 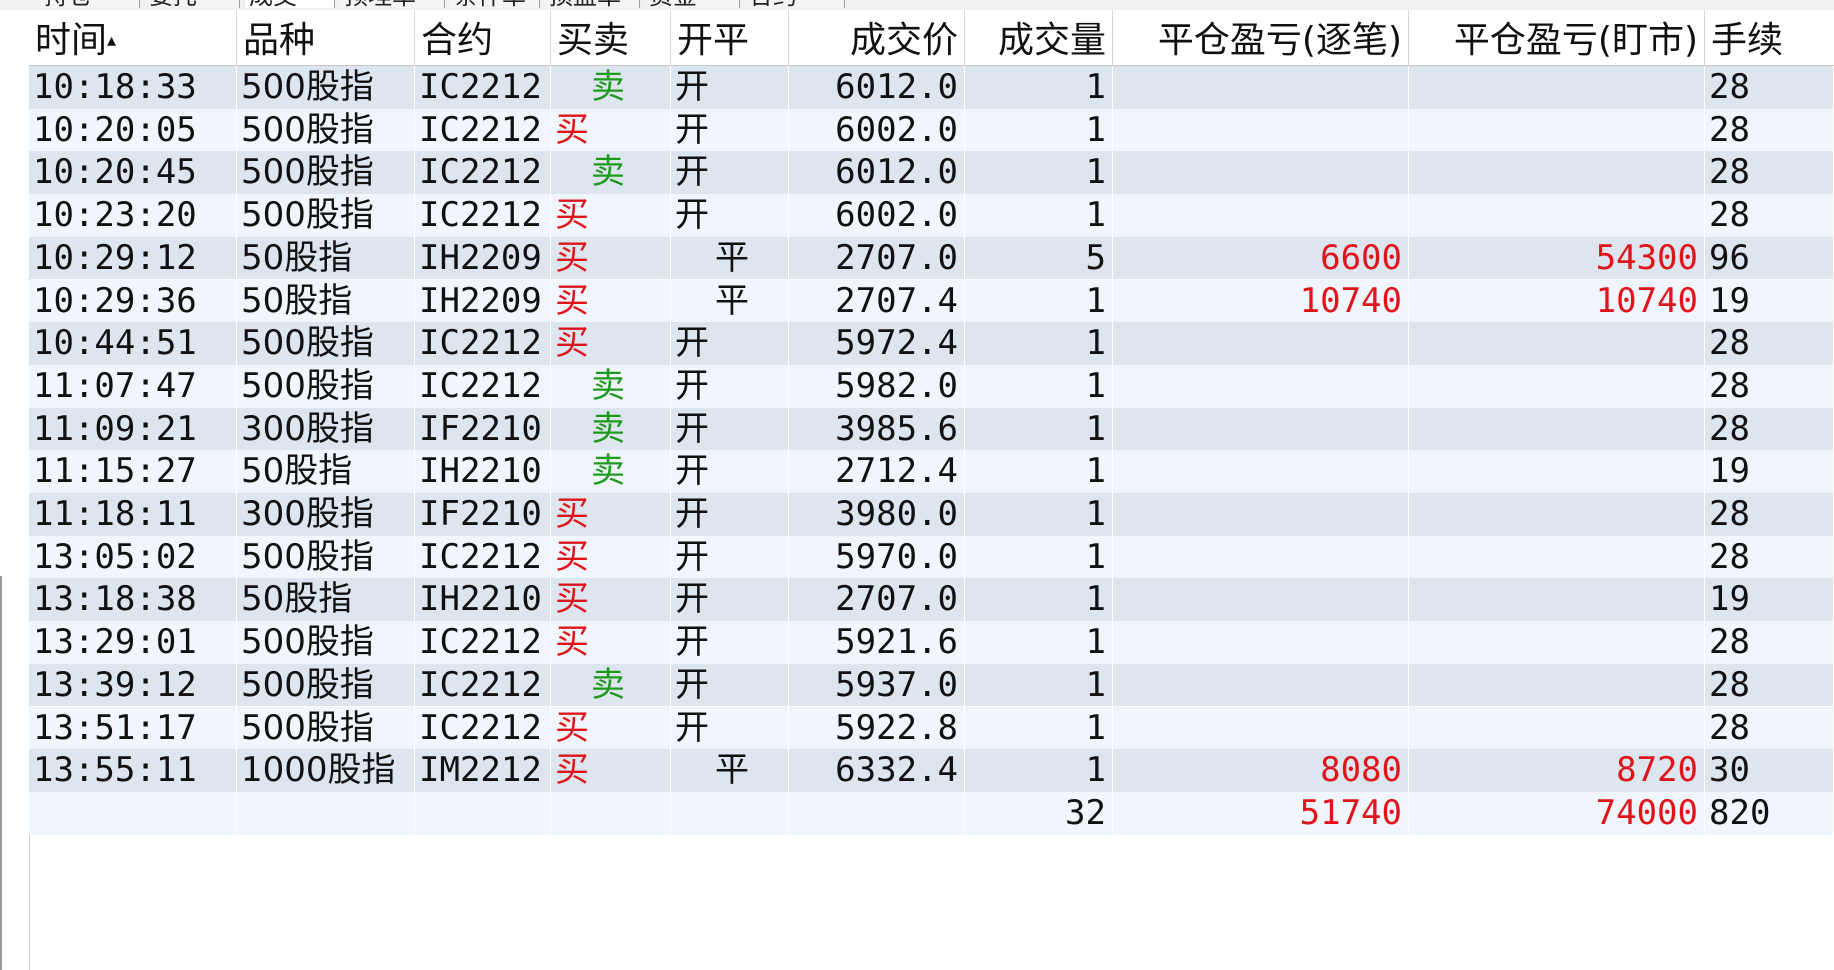 I want to click on cell-price: 5982.0, so click(x=877, y=386).